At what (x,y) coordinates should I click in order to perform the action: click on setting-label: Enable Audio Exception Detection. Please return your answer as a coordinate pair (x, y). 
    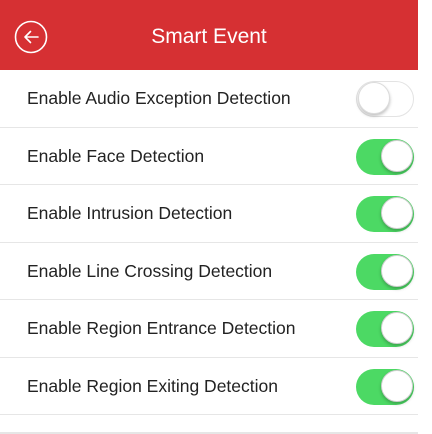
    Looking at the image, I should click on (159, 98).